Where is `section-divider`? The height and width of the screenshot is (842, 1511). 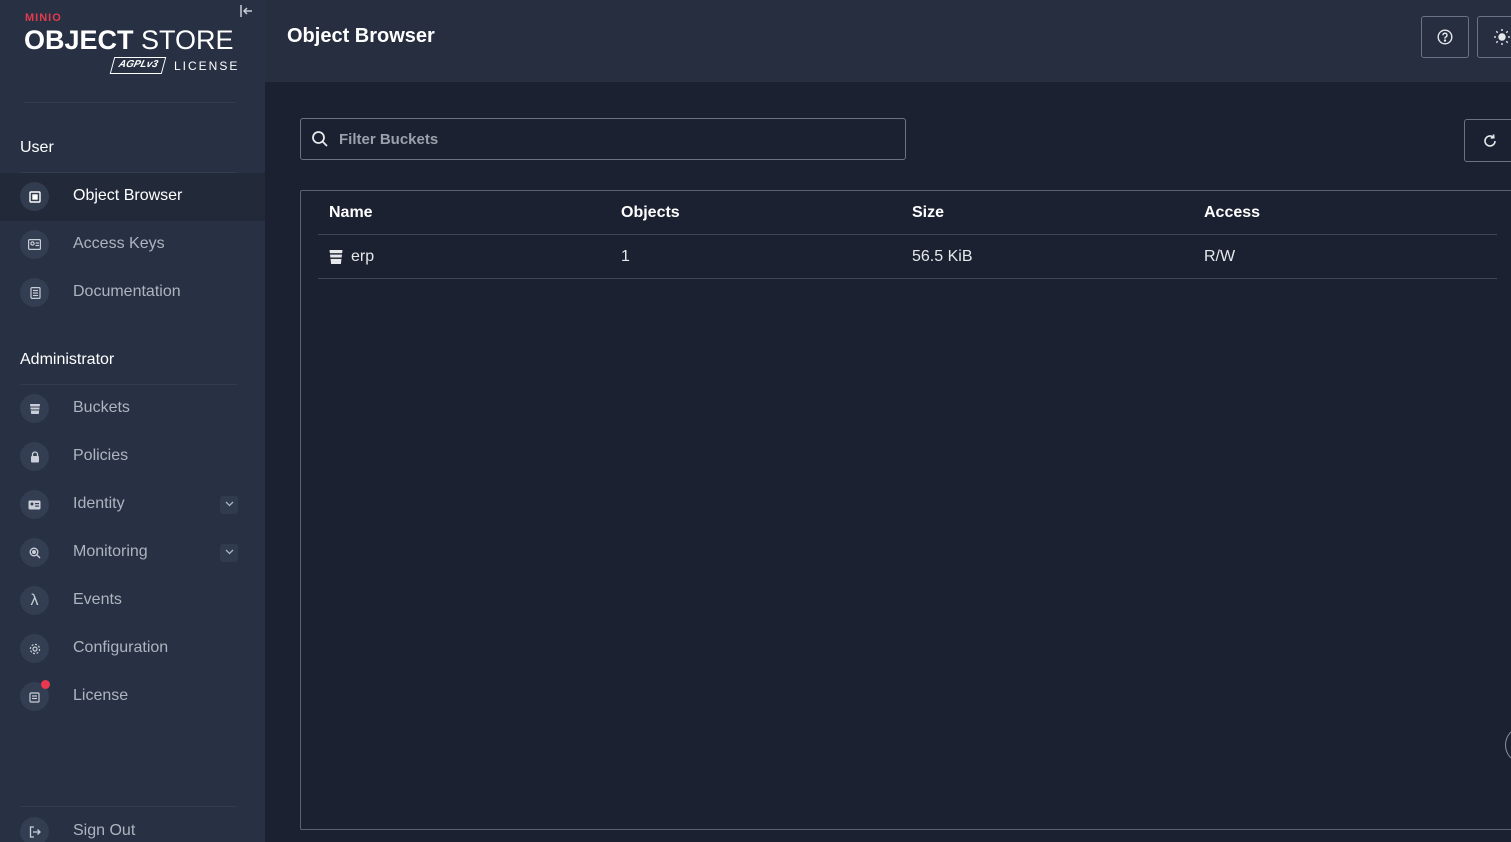 section-divider is located at coordinates (128, 806).